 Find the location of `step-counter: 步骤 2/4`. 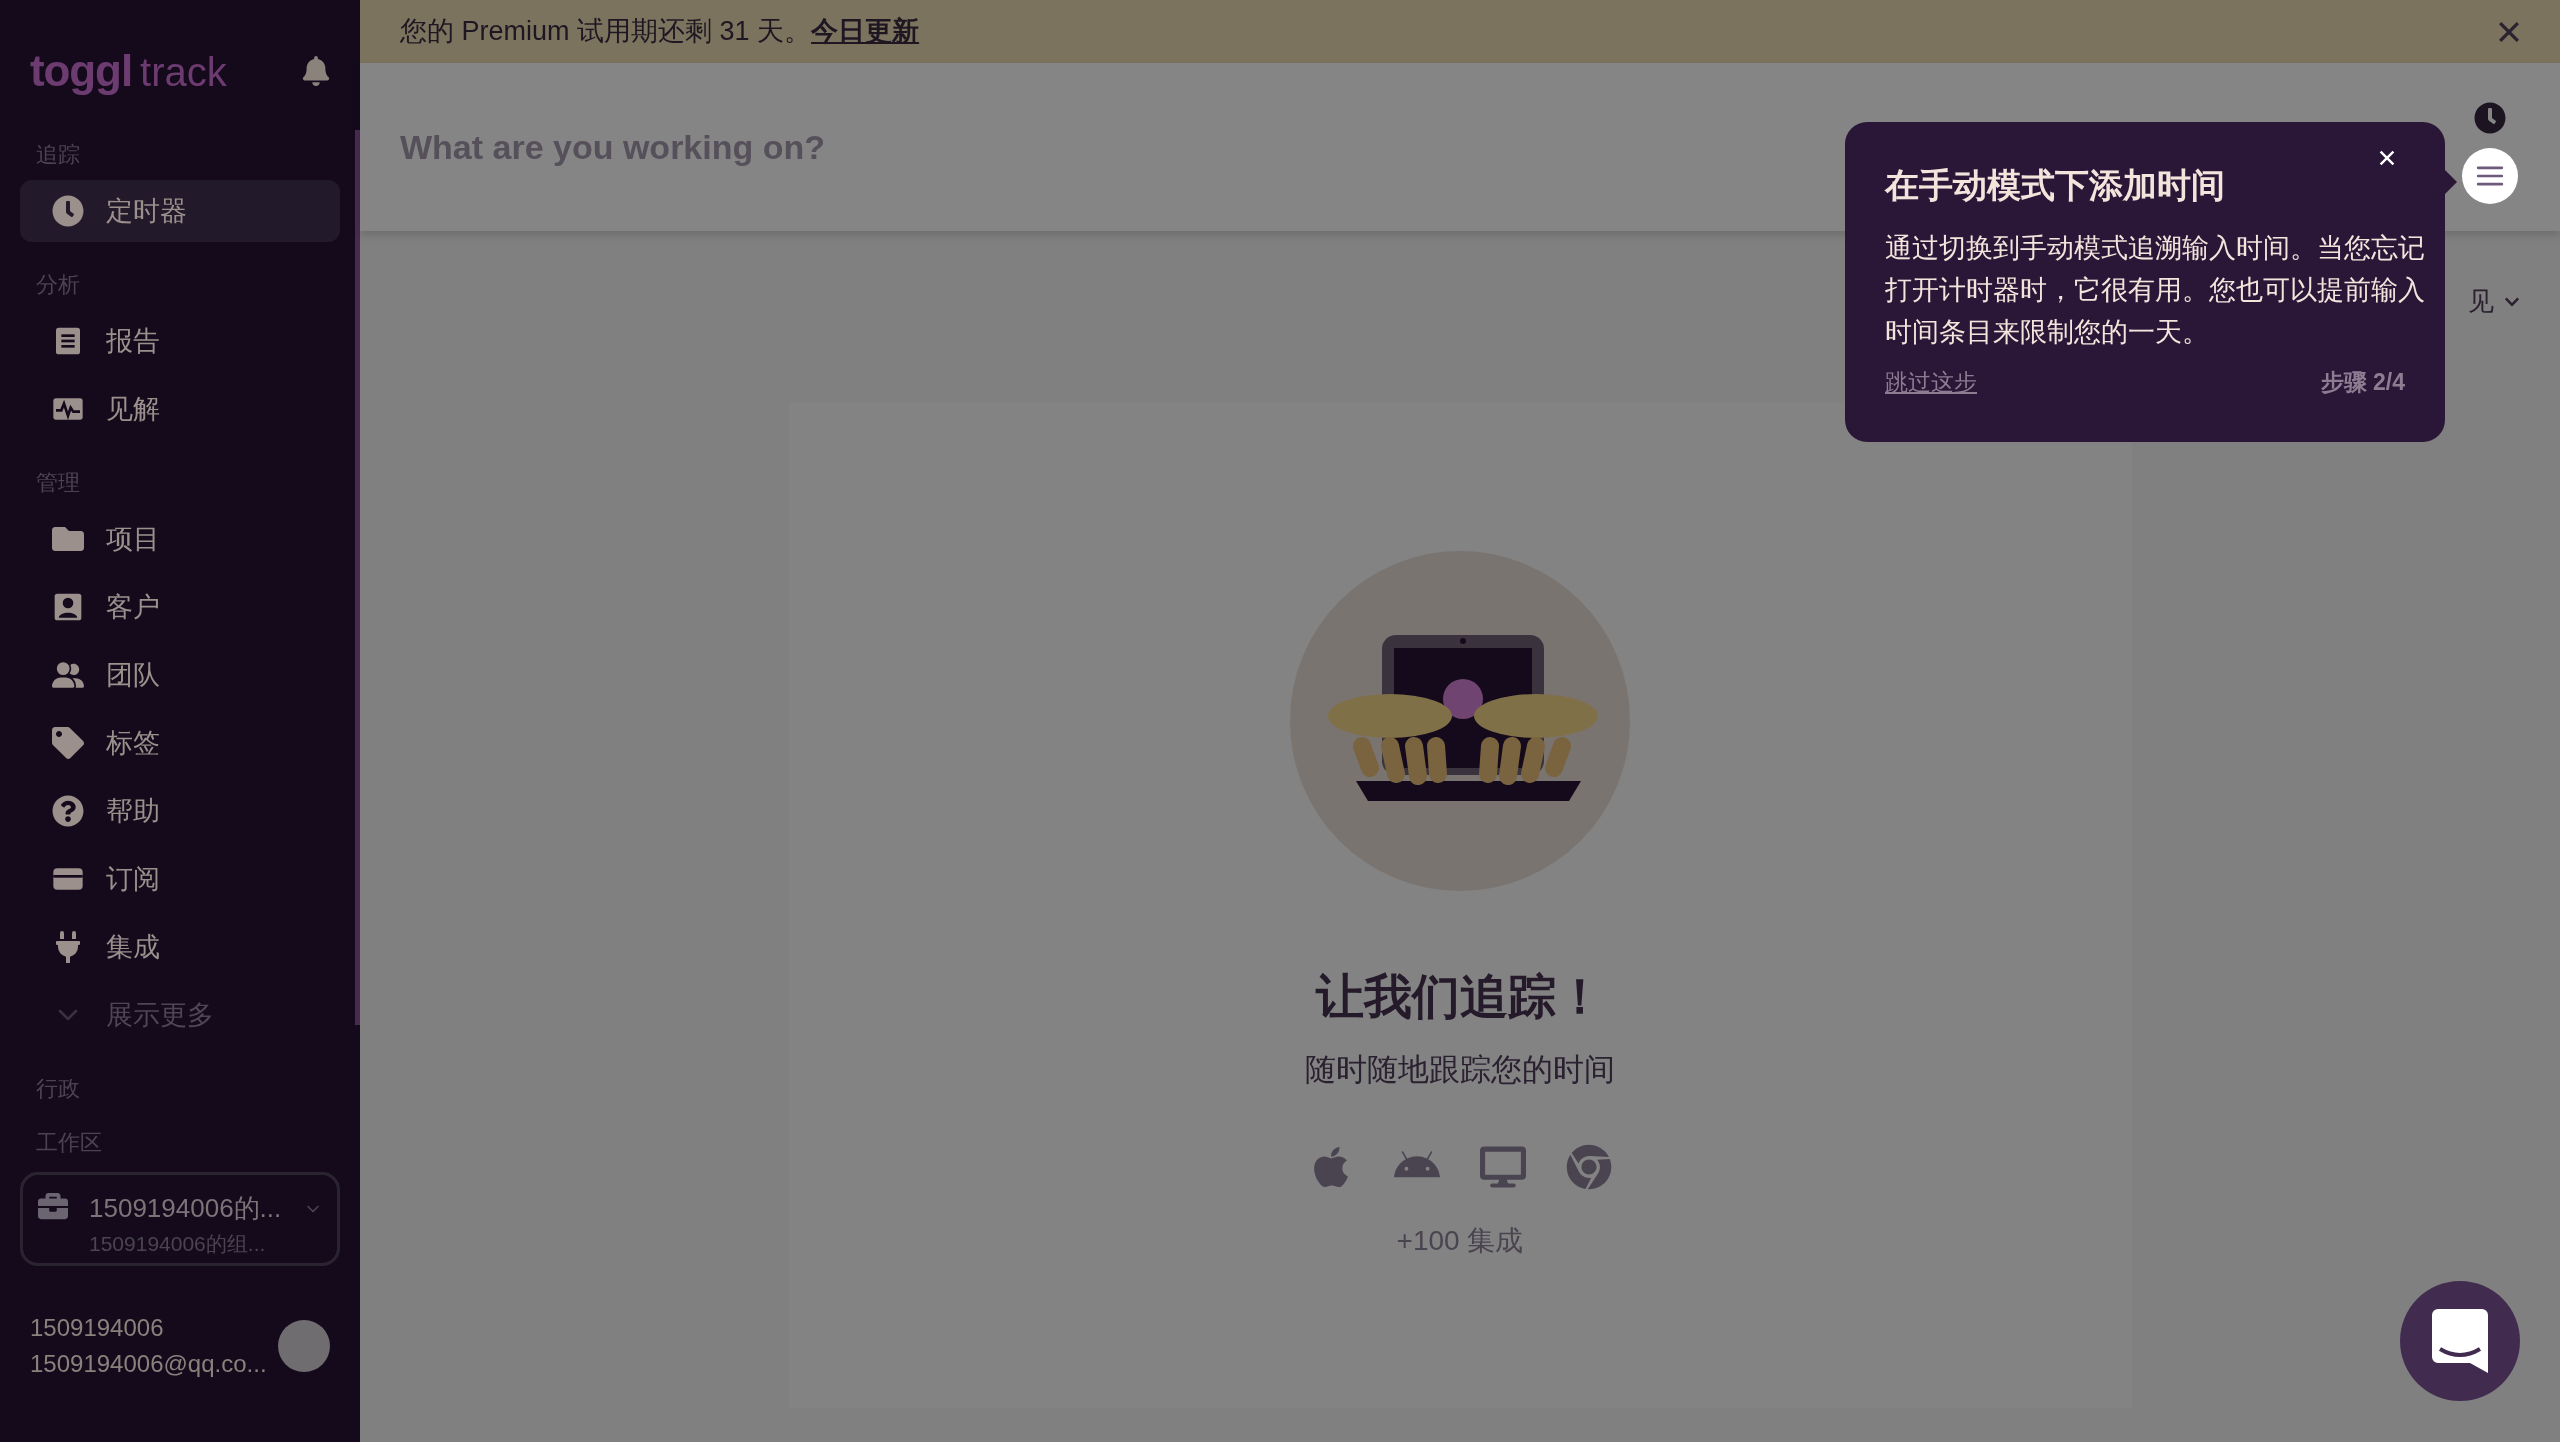

step-counter: 步骤 2/4 is located at coordinates (2362, 382).